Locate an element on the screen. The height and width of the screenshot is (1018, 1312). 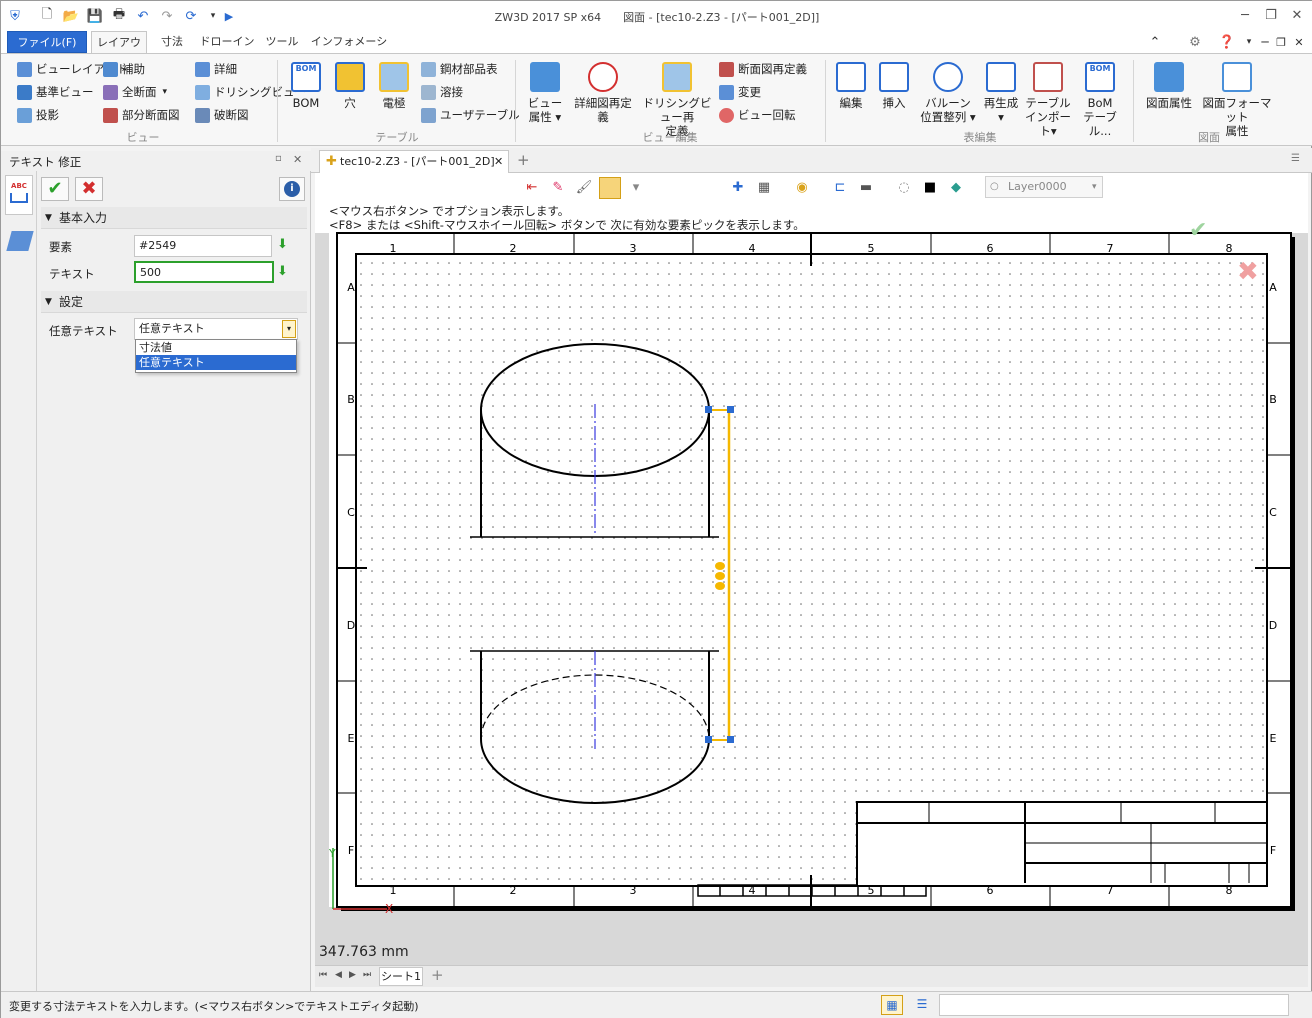
auxiliary-view-button: 補助 is located at coordinates (124, 69).